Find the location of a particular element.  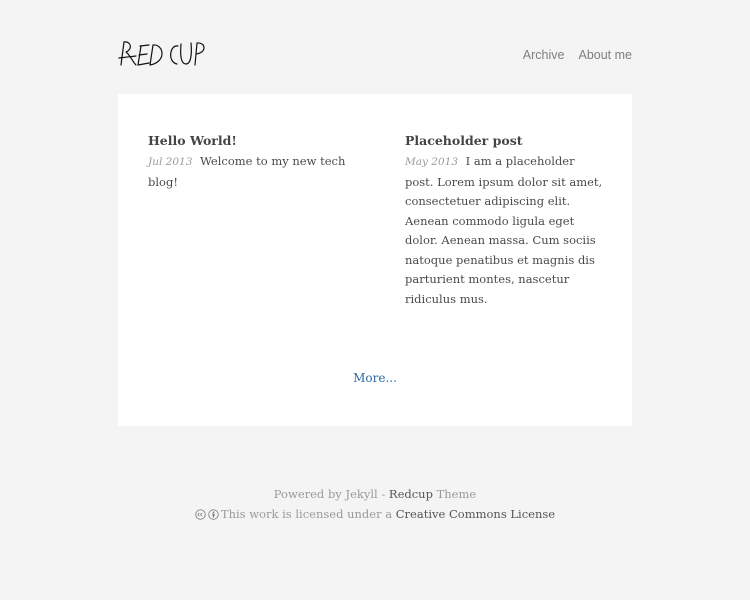

post-title-link: Hello World! is located at coordinates (248, 141).